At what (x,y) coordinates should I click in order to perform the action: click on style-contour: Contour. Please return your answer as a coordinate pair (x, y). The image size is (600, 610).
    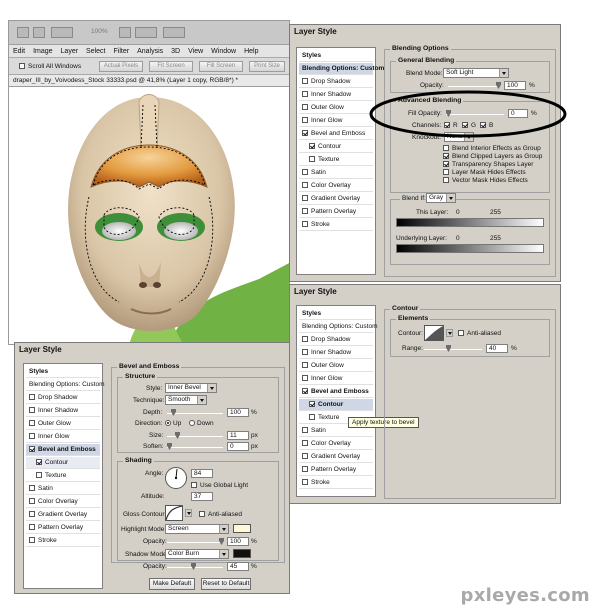
    Looking at the image, I should click on (336, 147).